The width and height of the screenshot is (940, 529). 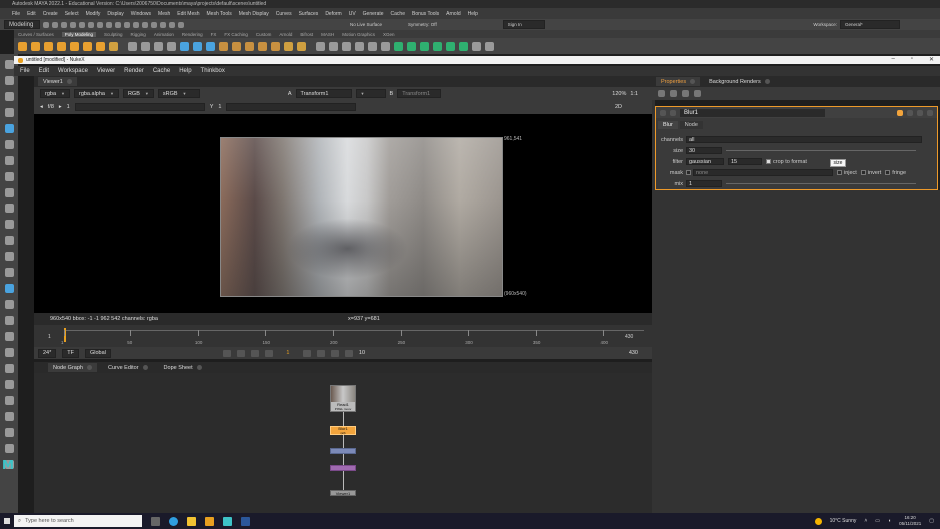 What do you see at coordinates (877, 521) in the screenshot?
I see `network-icon: ▭` at bounding box center [877, 521].